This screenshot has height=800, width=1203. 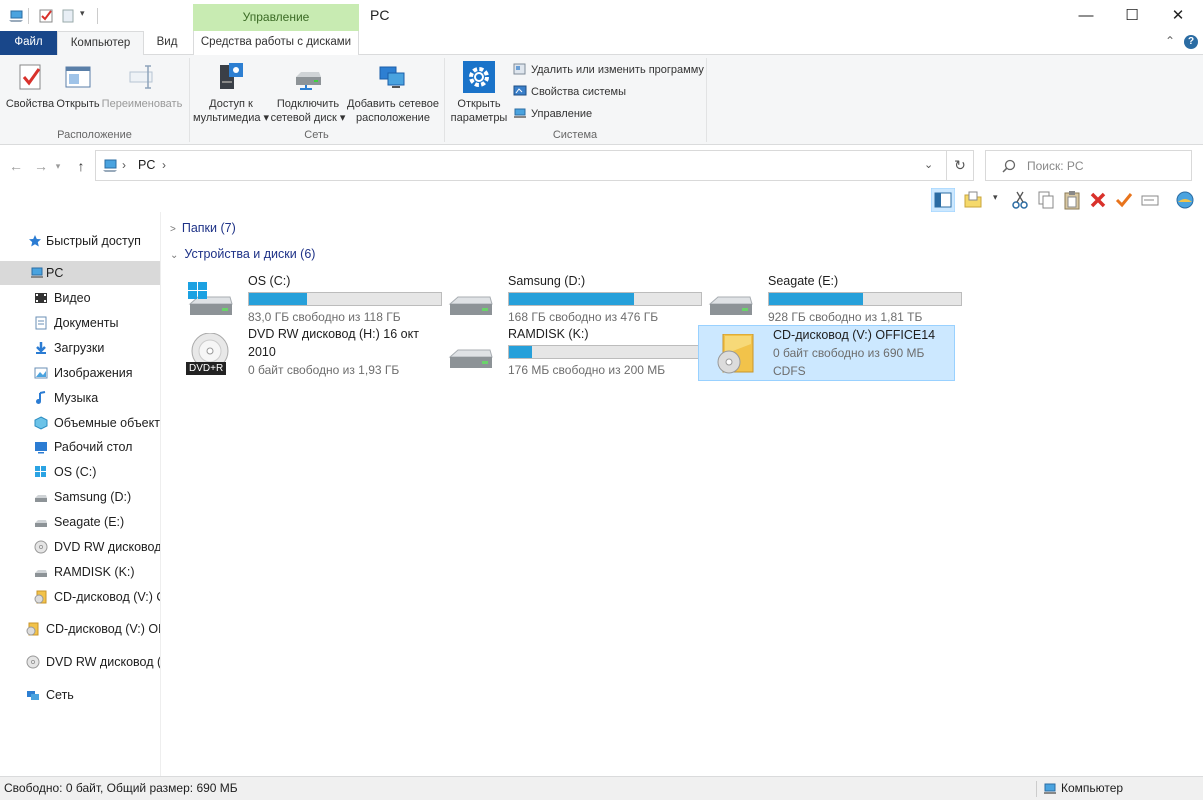 What do you see at coordinates (1132, 15) in the screenshot?
I see `maximize-button: ☐` at bounding box center [1132, 15].